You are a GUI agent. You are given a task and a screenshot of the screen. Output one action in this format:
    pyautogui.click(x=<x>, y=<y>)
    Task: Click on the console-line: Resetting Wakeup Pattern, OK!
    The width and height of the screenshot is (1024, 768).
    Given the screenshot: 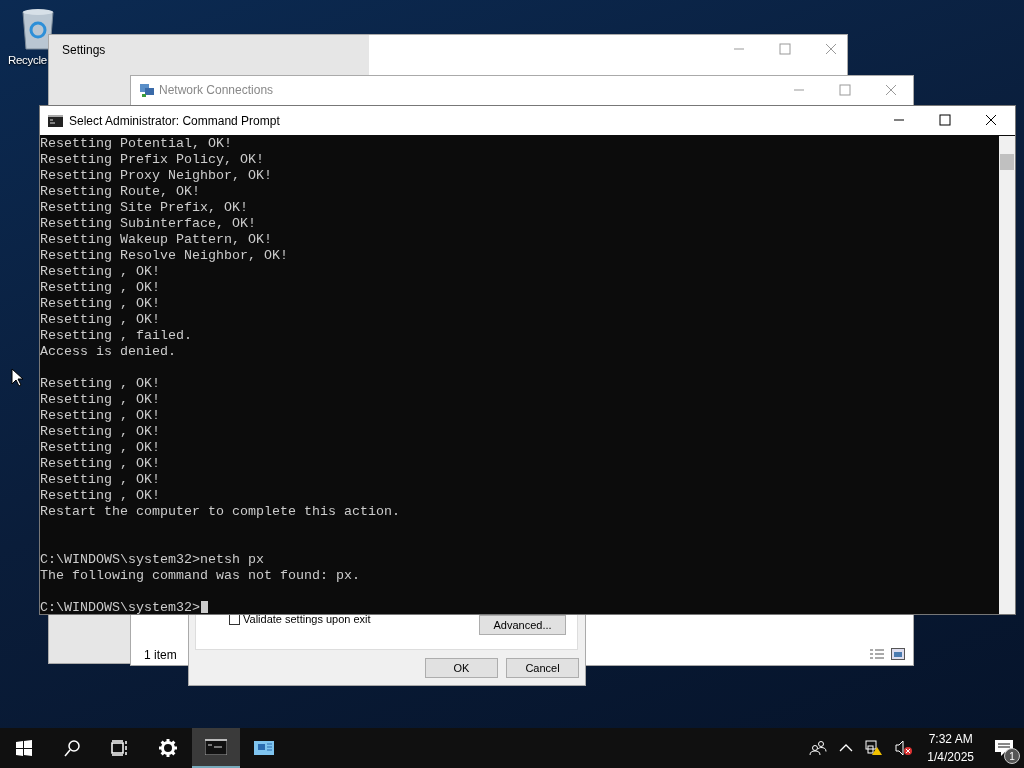 What is the action you would take?
    pyautogui.click(x=156, y=240)
    